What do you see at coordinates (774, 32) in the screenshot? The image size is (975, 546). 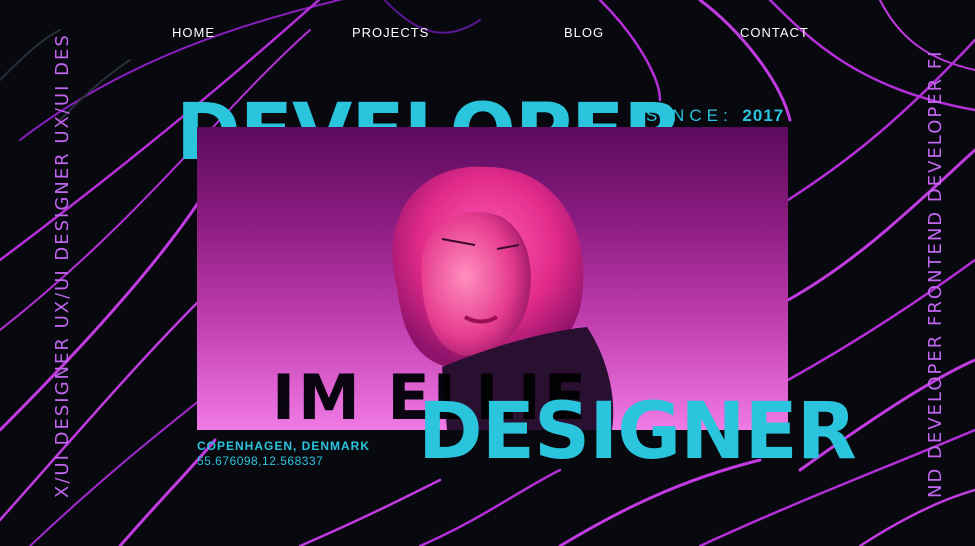 I see `nav-contact-link: CONTACT` at bounding box center [774, 32].